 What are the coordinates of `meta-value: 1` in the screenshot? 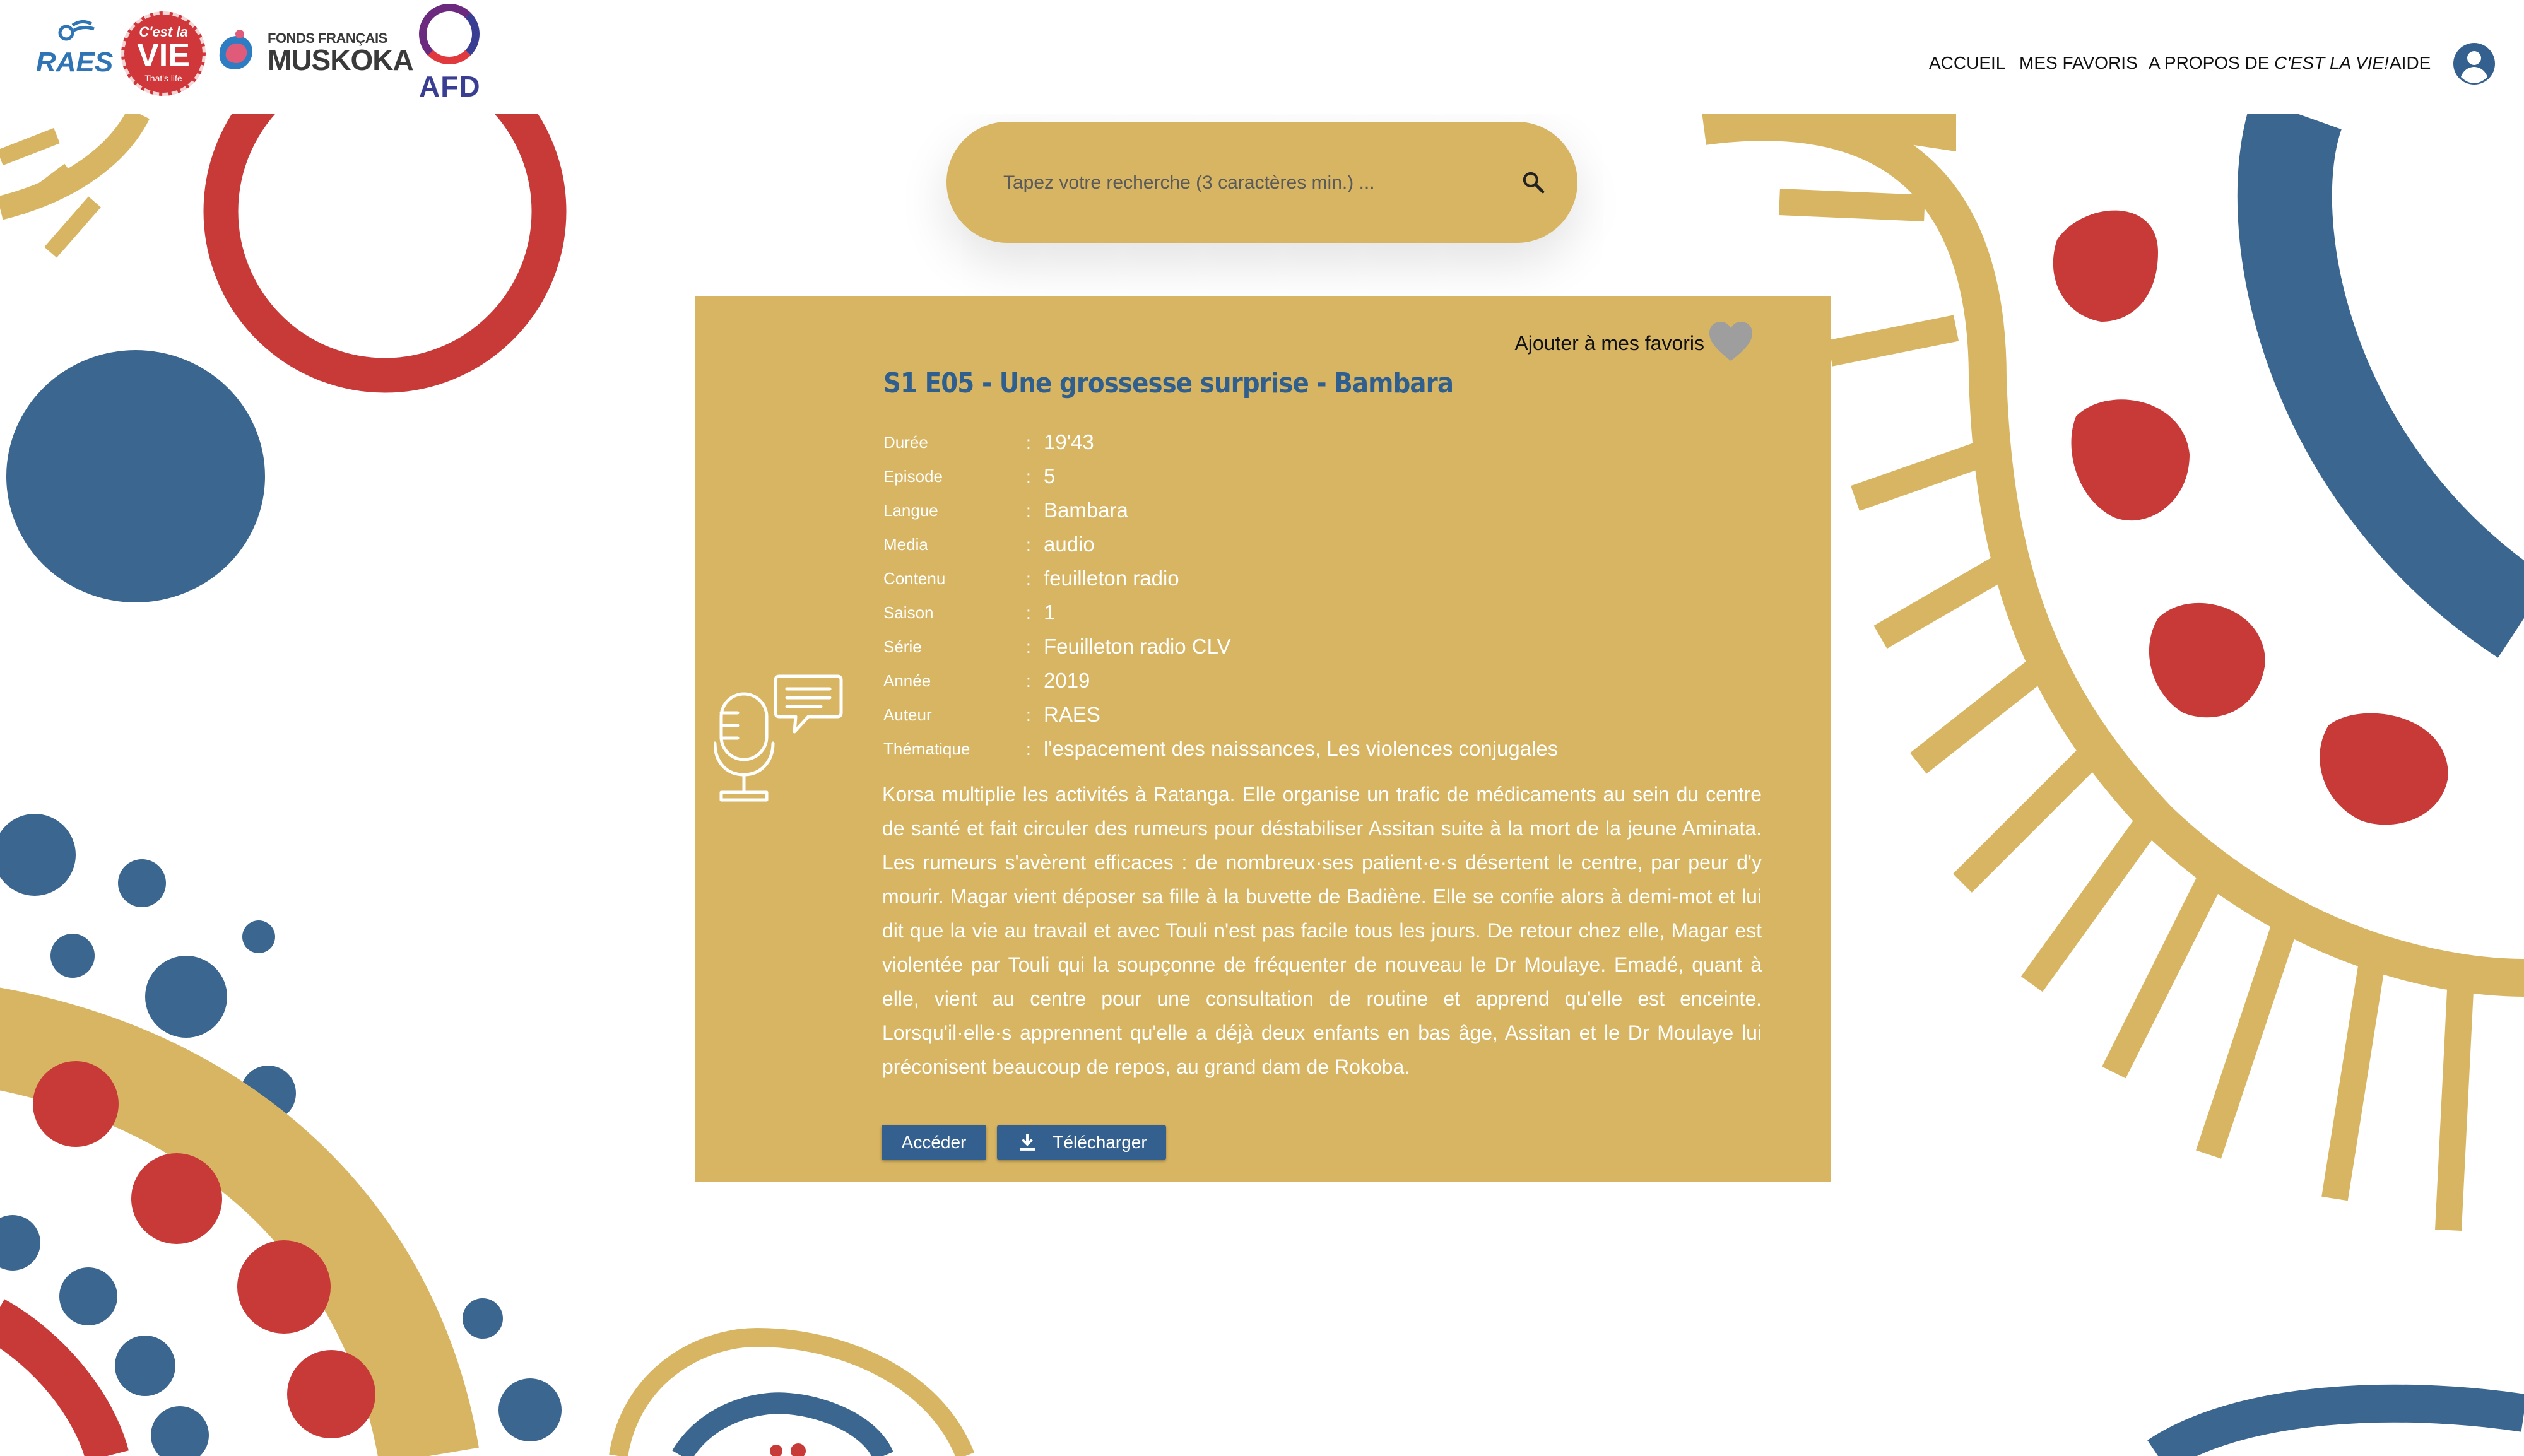 It's located at (1050, 612).